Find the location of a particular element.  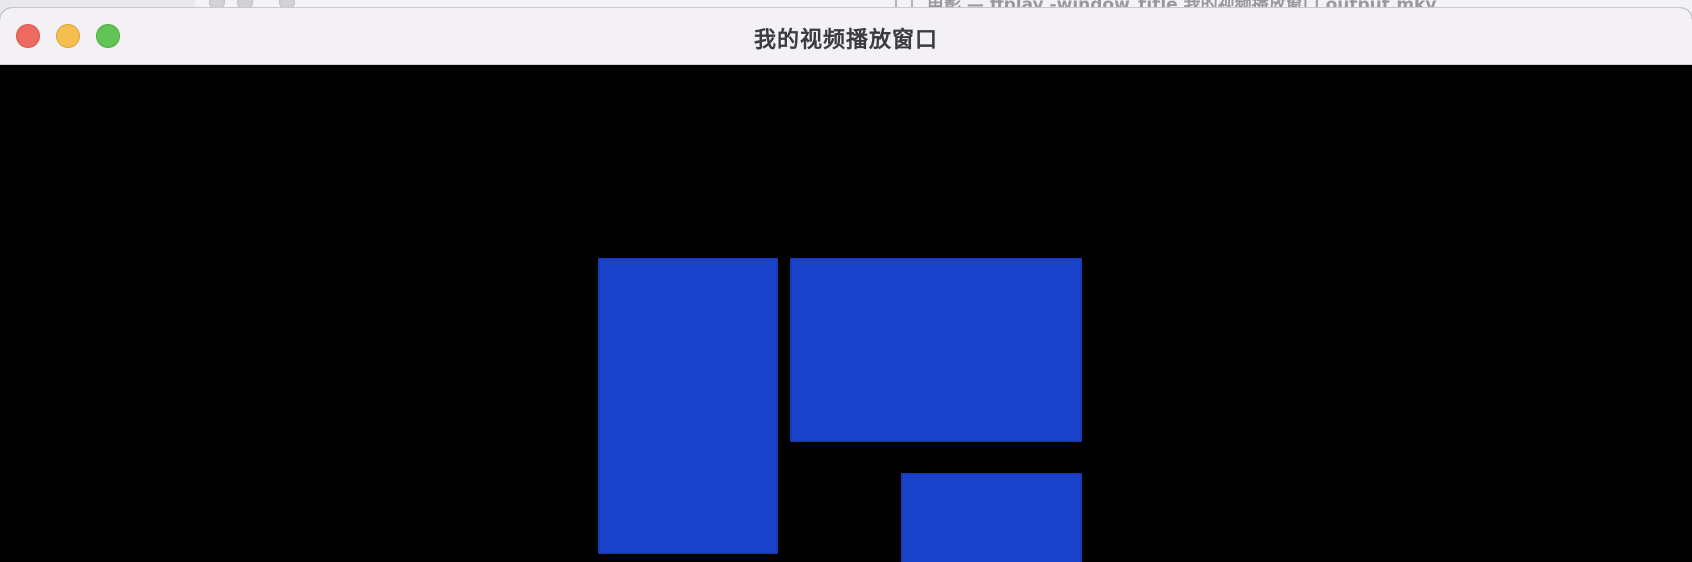

title-bar: 我的视频播放窗口 is located at coordinates (846, 36).